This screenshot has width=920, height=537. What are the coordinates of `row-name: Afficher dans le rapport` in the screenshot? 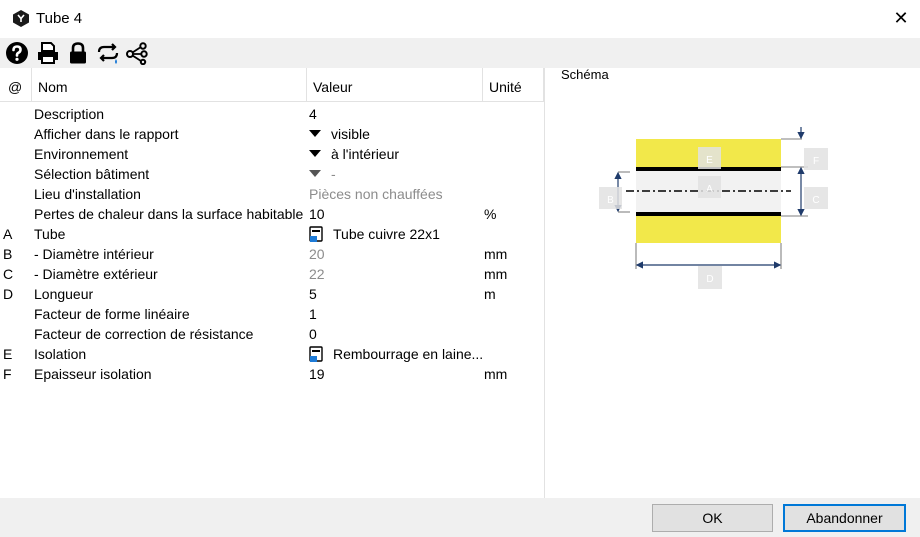 It's located at (106, 134).